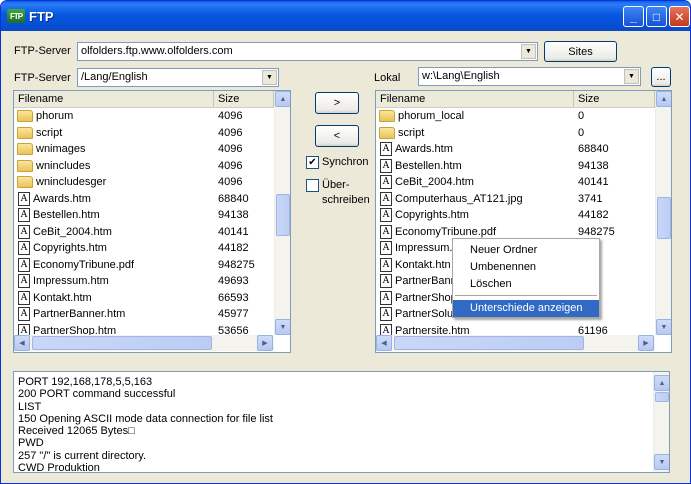 The width and height of the screenshot is (691, 484). I want to click on file-name-cell: phorum_local, so click(475, 116).